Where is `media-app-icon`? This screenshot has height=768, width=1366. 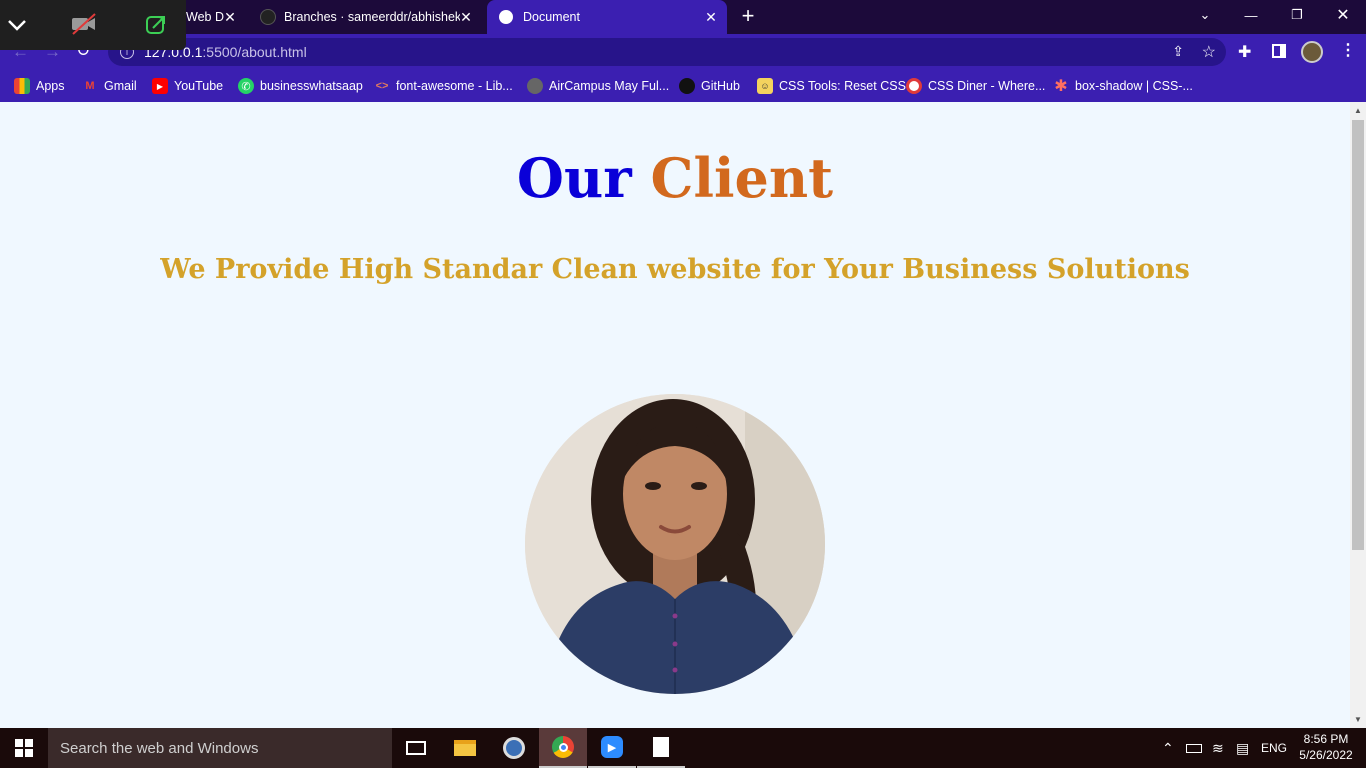 media-app-icon is located at coordinates (514, 748).